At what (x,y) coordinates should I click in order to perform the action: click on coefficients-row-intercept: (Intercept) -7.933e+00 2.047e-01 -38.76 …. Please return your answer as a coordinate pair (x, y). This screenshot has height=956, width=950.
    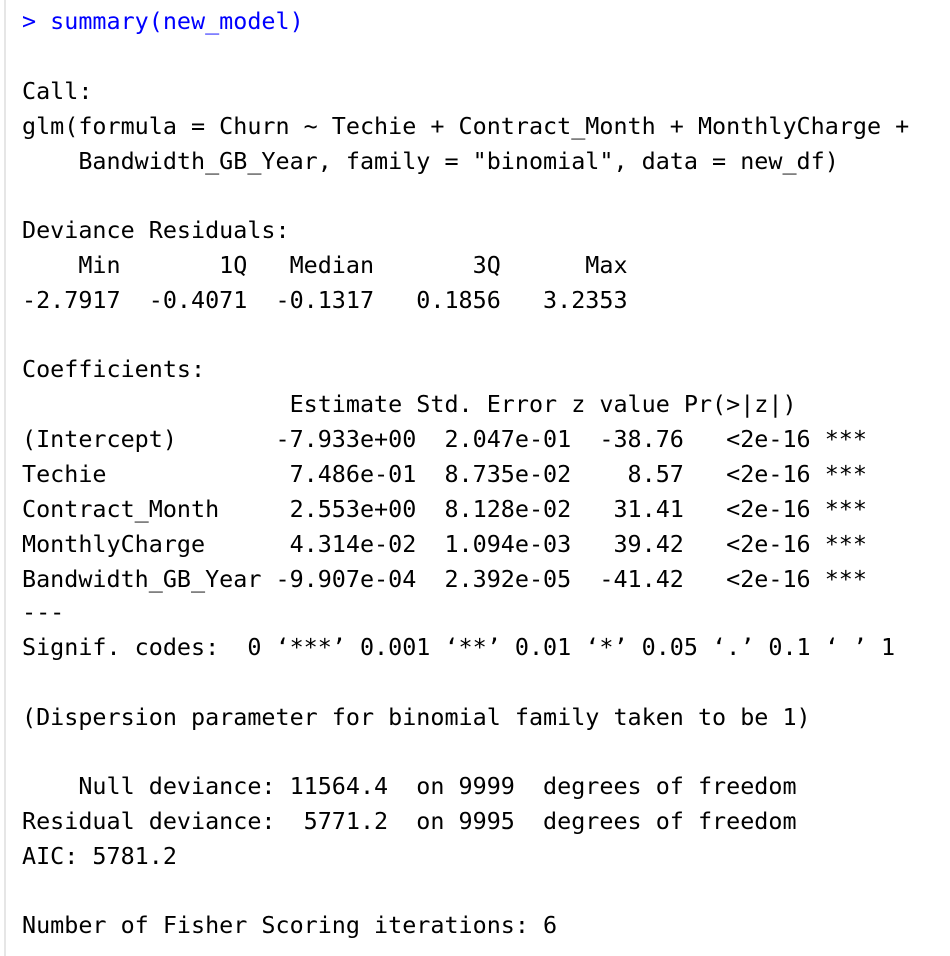
    Looking at the image, I should click on (444, 439).